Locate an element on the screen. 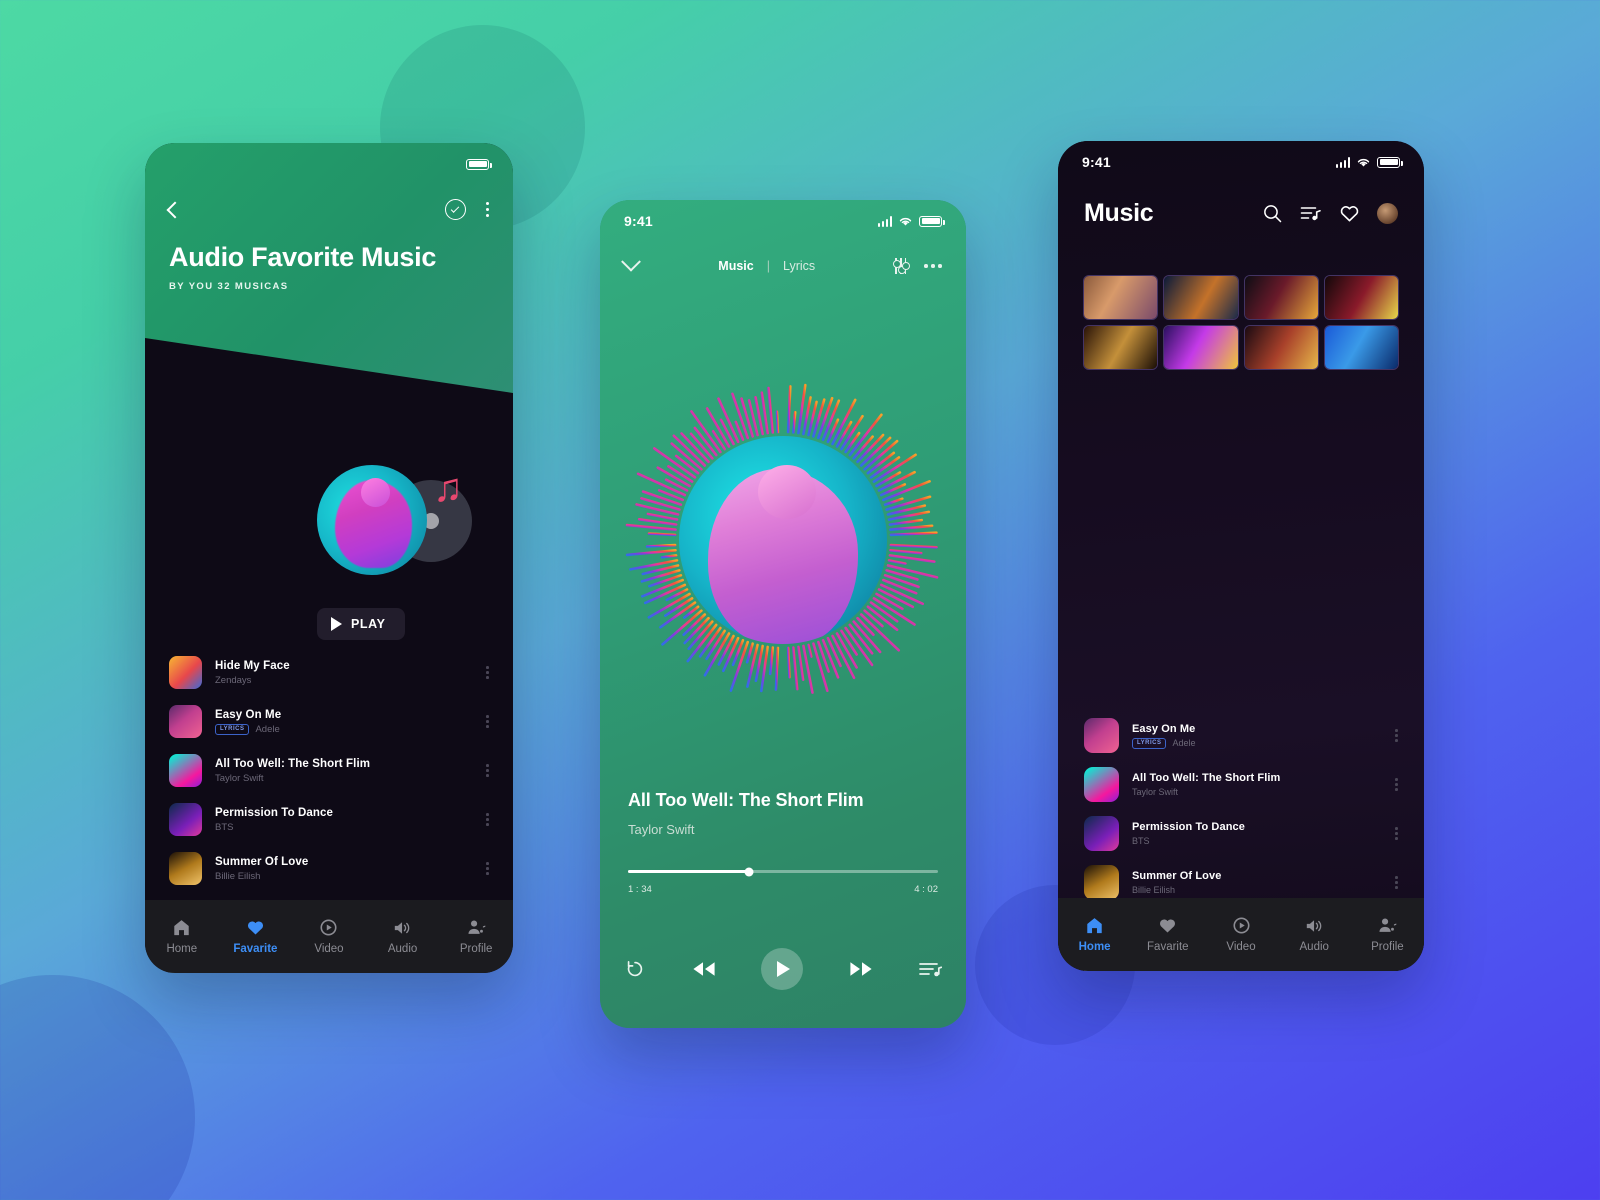 The image size is (1600, 1200). more-horizontal-icon is located at coordinates (933, 266).